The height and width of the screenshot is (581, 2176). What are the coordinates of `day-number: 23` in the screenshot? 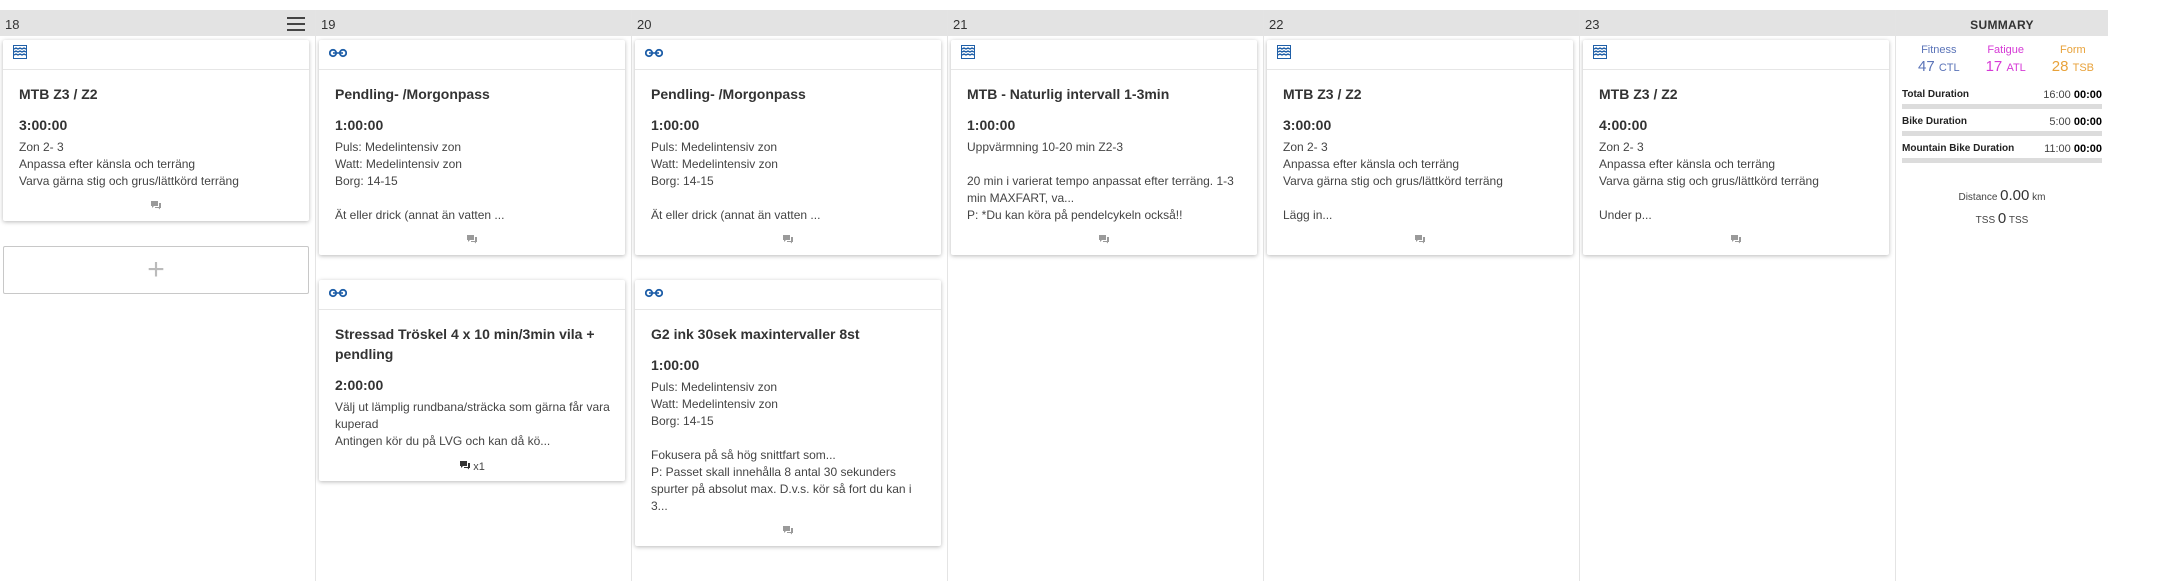 It's located at (1592, 24).